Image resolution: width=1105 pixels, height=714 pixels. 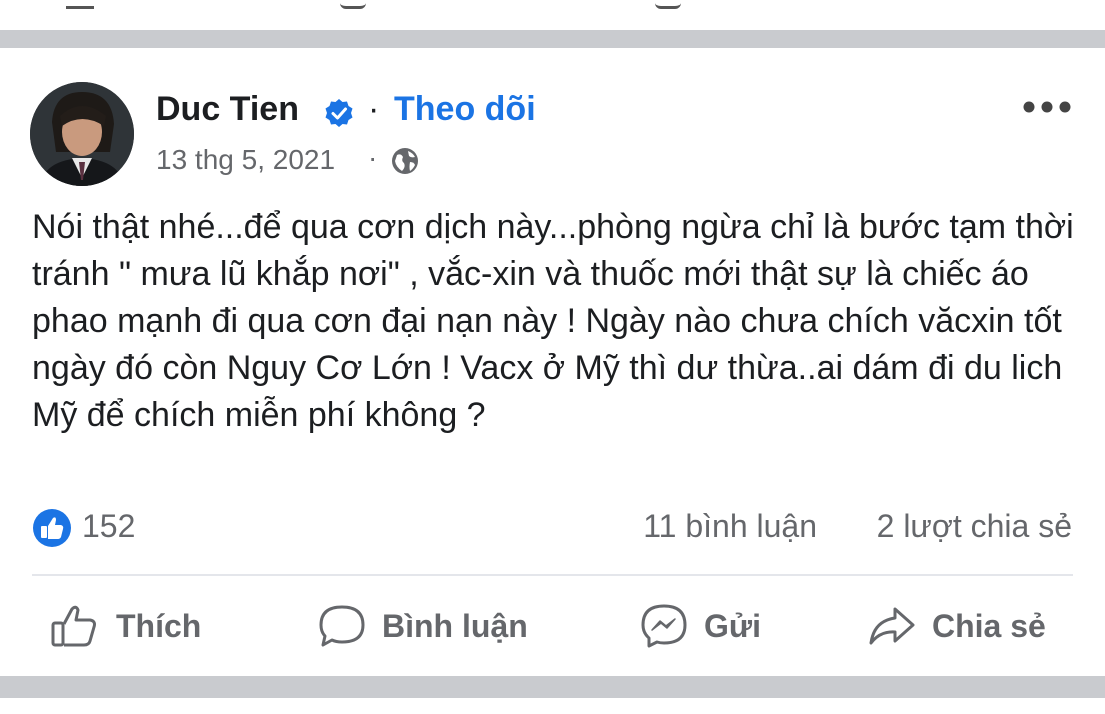 What do you see at coordinates (455, 625) in the screenshot?
I see `comment-label: Bình luận` at bounding box center [455, 625].